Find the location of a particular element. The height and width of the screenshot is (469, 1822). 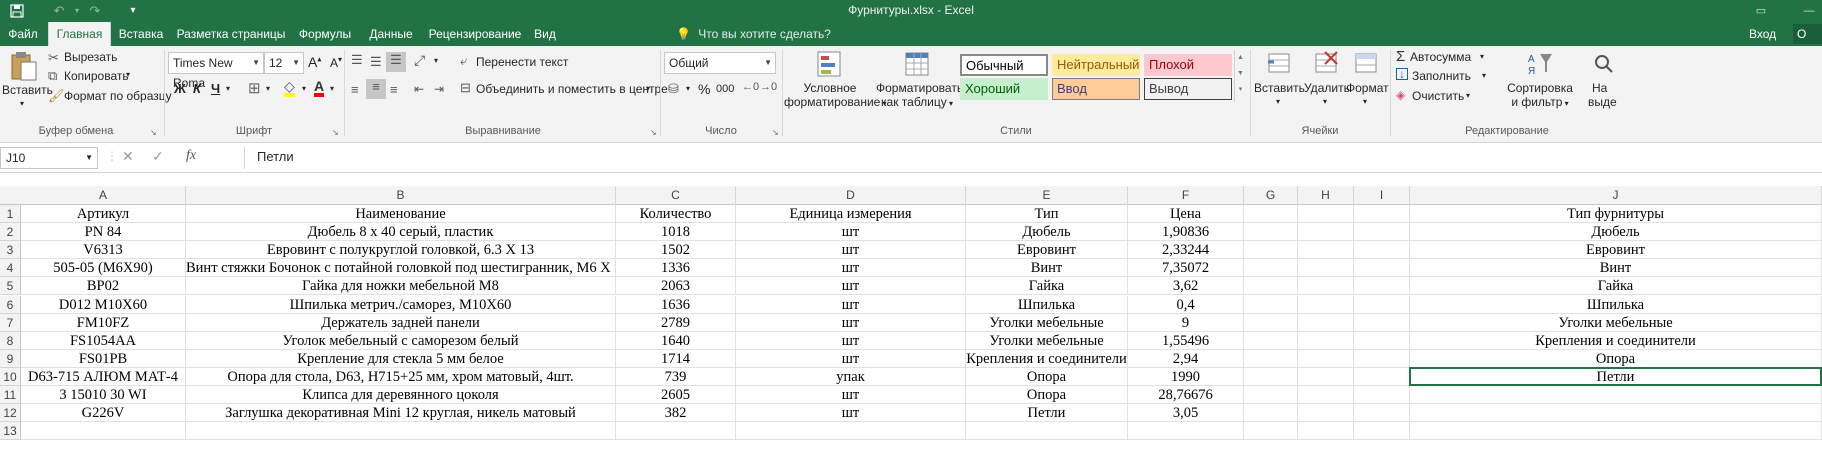

tab-page-layout: Разметка страницы is located at coordinates (231, 34).